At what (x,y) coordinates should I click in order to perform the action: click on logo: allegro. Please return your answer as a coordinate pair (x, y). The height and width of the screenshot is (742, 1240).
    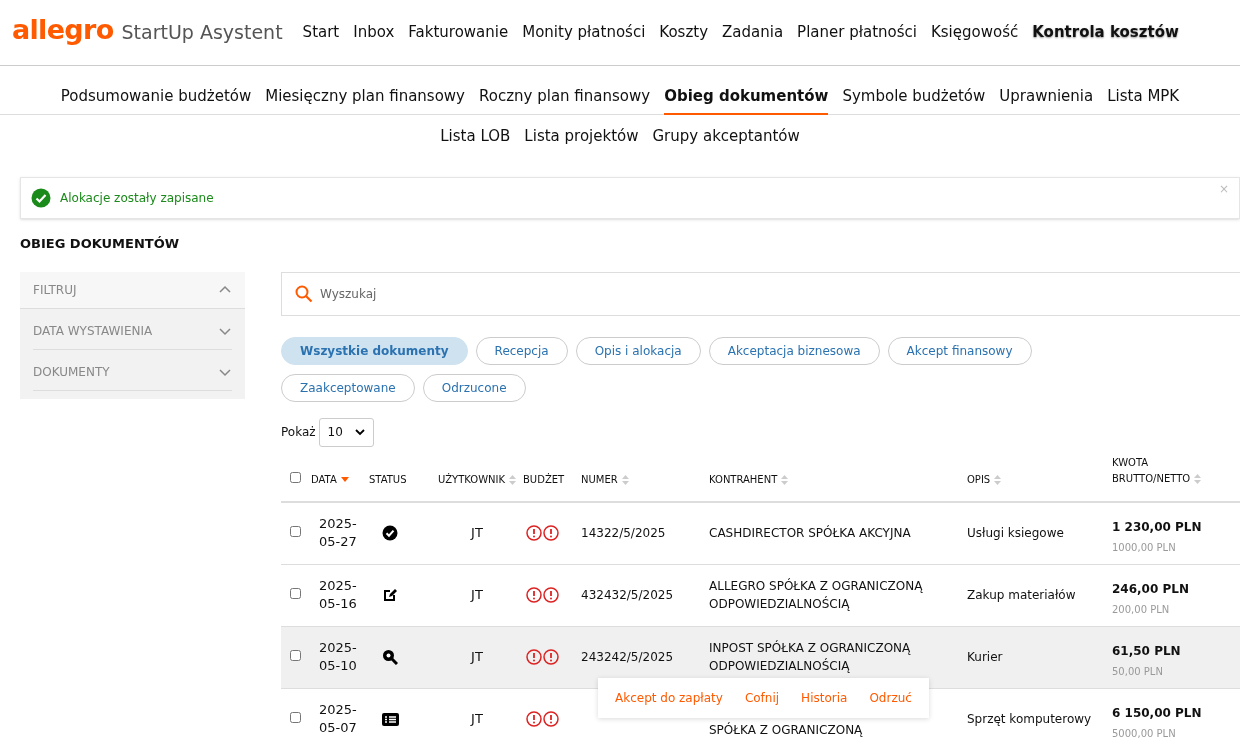
    Looking at the image, I should click on (63, 30).